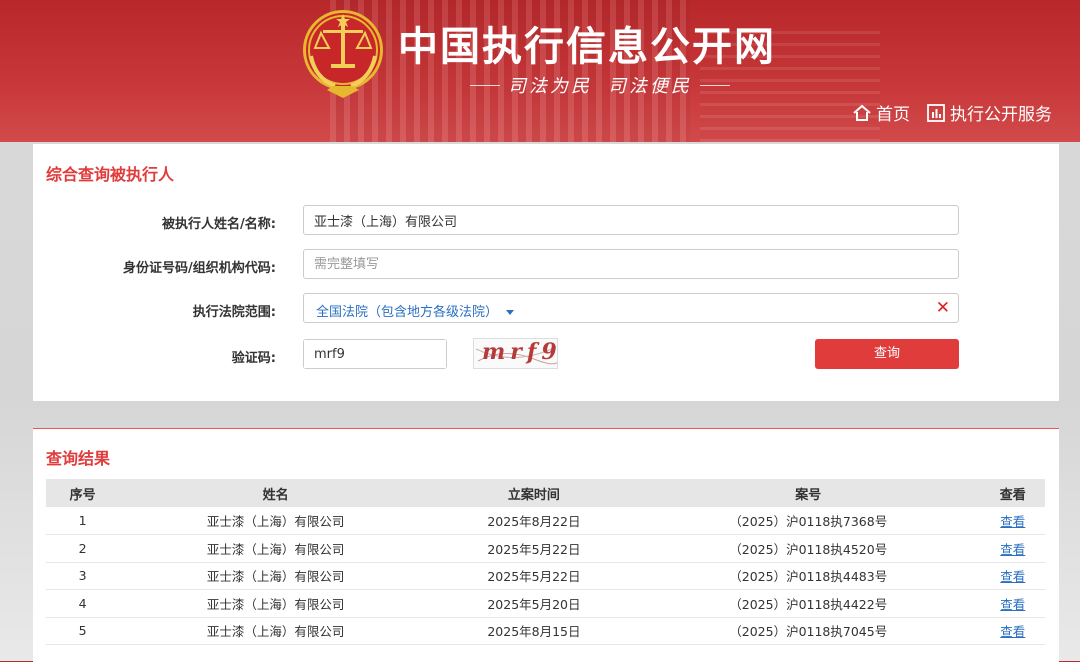 The image size is (1080, 662). Describe the element at coordinates (82, 631) in the screenshot. I see `row-no: 5` at that location.